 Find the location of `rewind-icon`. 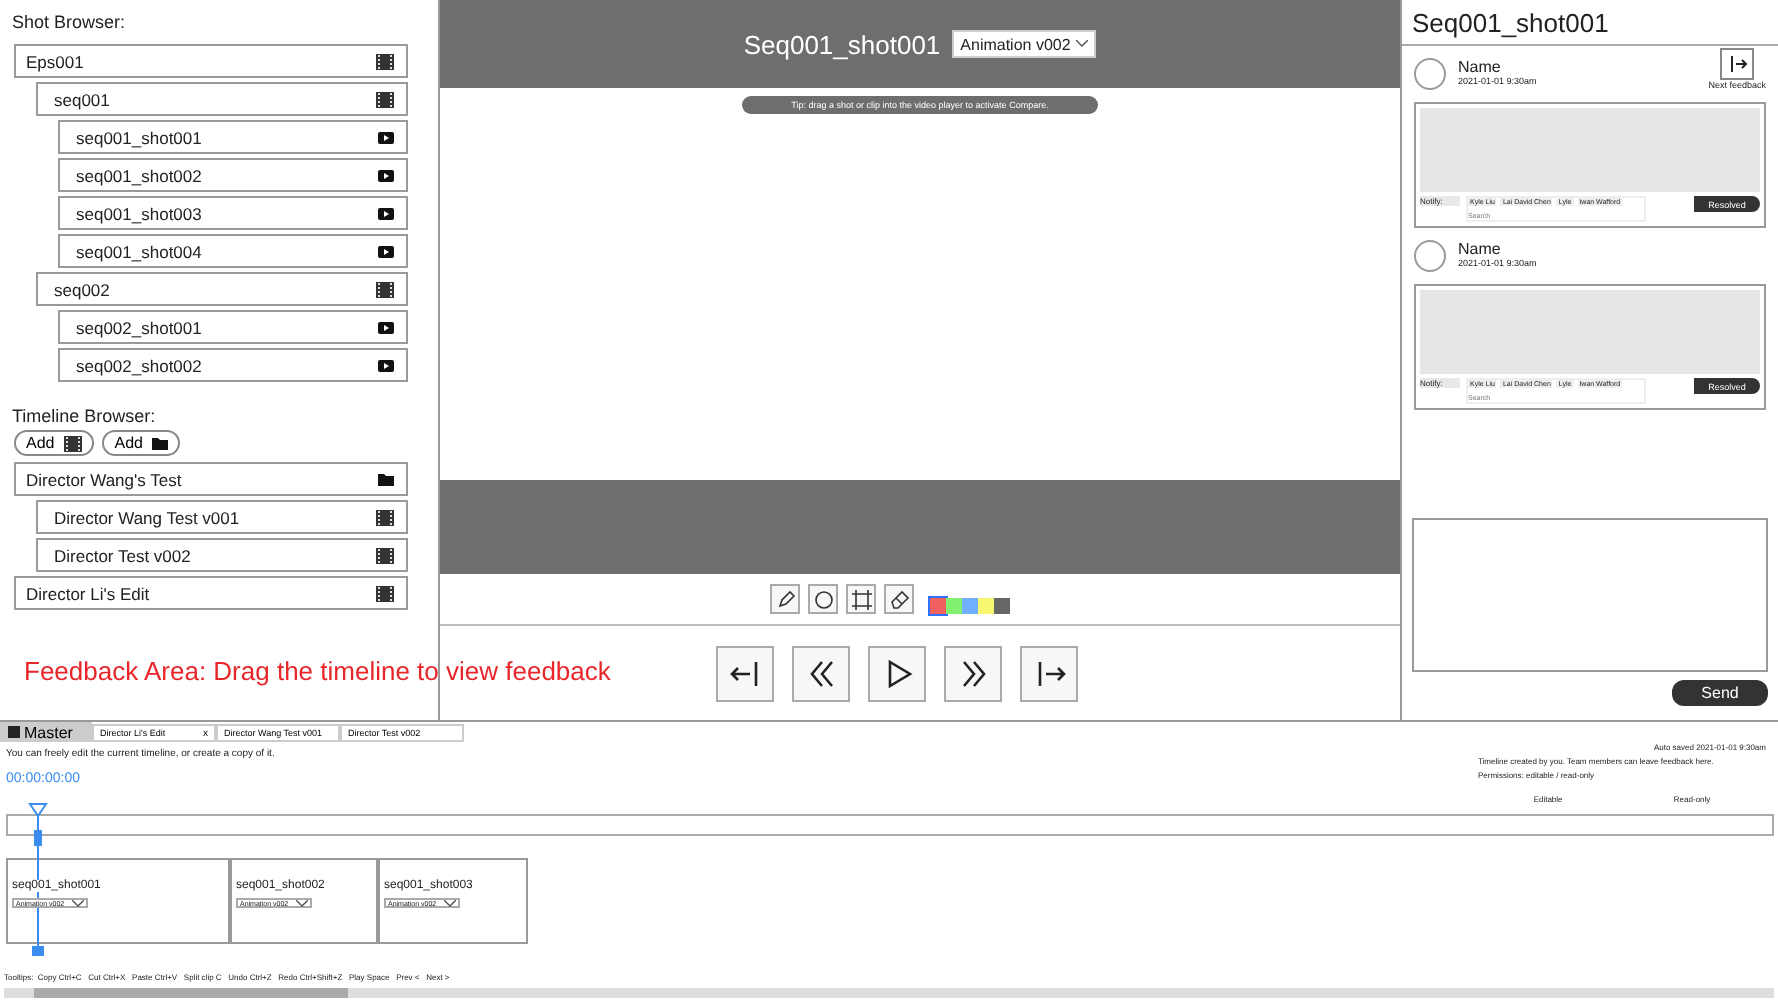

rewind-icon is located at coordinates (821, 673).